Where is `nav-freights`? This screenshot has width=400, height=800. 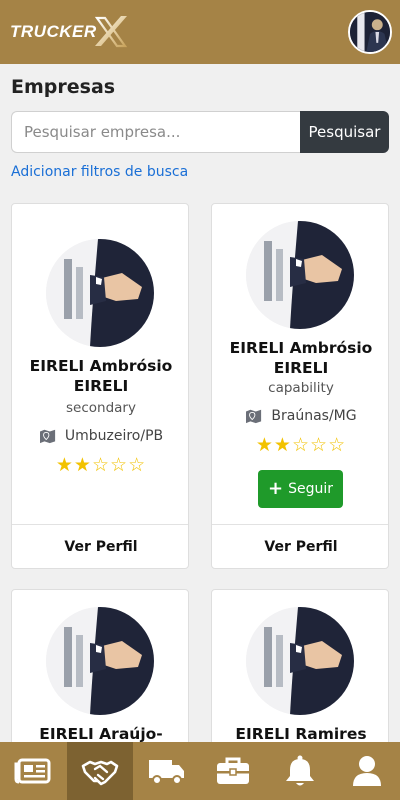
nav-freights is located at coordinates (166, 771).